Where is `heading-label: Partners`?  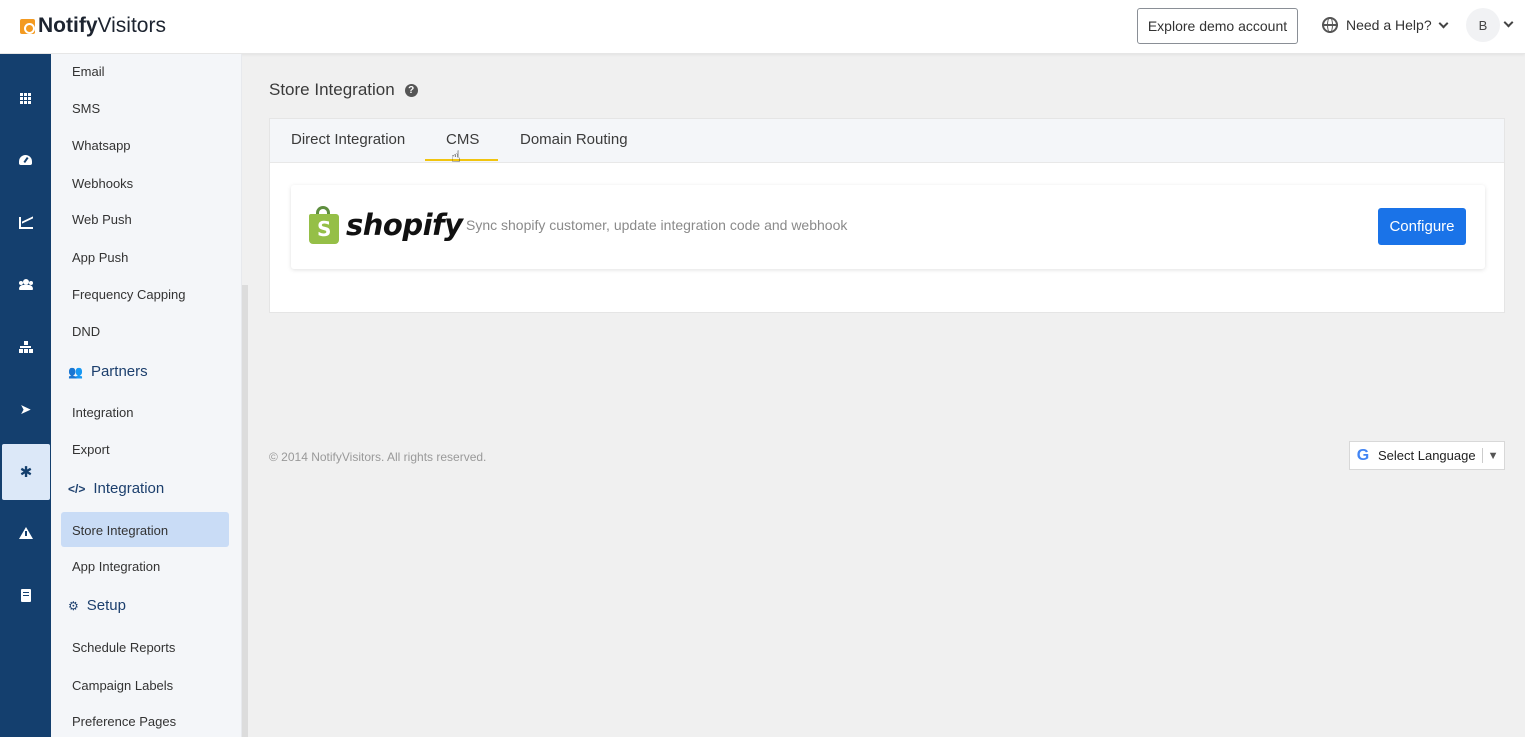
heading-label: Partners is located at coordinates (119, 371).